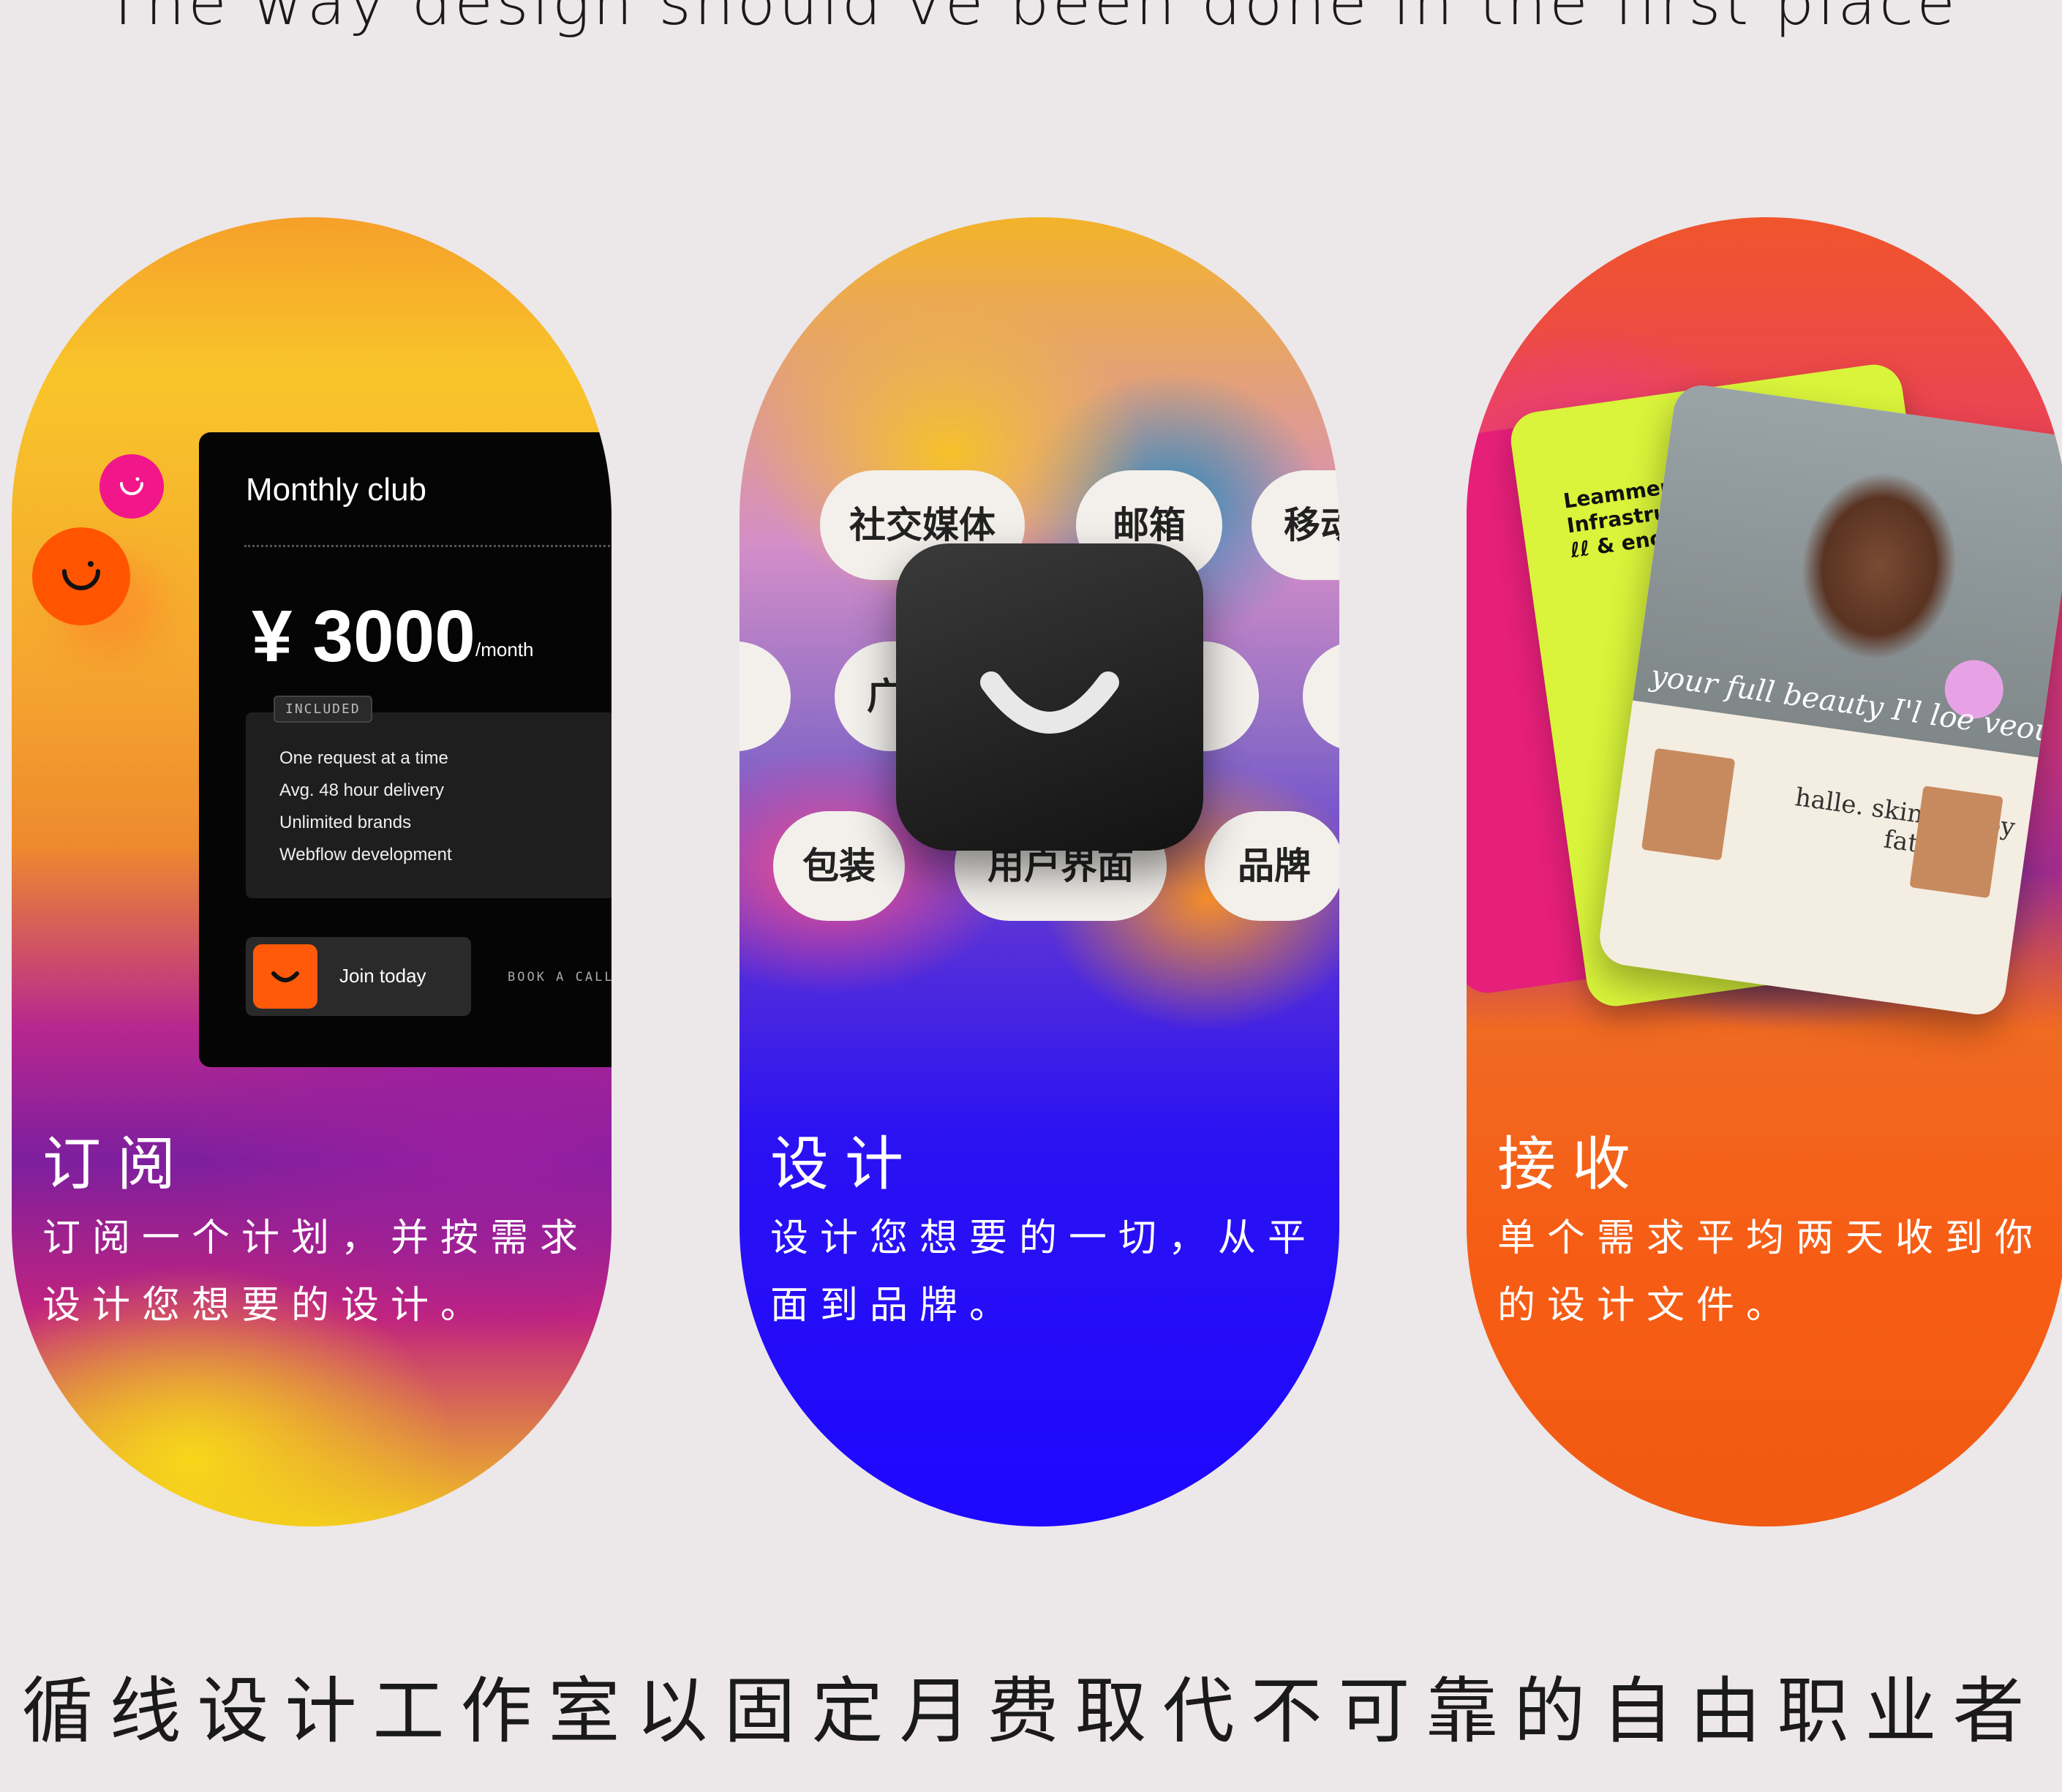  What do you see at coordinates (362, 790) in the screenshot?
I see `feature-item: Avg. 48 hour delivery` at bounding box center [362, 790].